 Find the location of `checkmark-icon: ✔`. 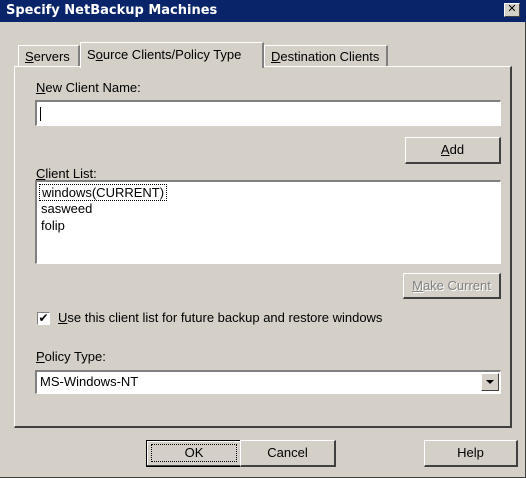

checkmark-icon: ✔ is located at coordinates (43, 318).